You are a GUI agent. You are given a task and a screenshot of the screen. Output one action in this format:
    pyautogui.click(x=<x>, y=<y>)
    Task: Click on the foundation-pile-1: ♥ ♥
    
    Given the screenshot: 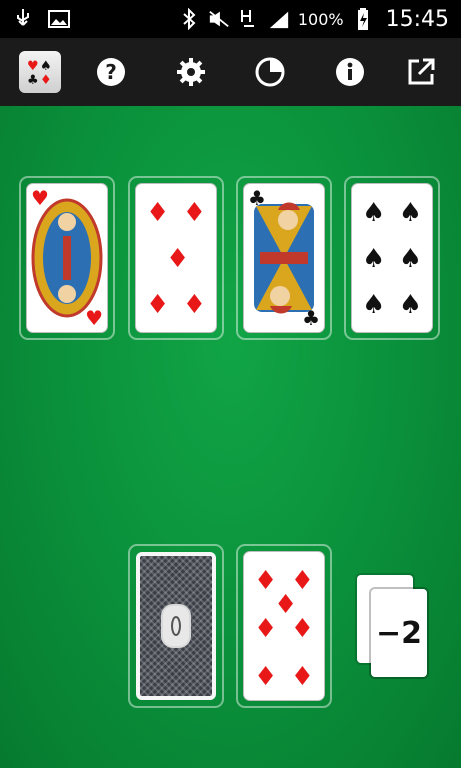 What is the action you would take?
    pyautogui.click(x=67, y=258)
    